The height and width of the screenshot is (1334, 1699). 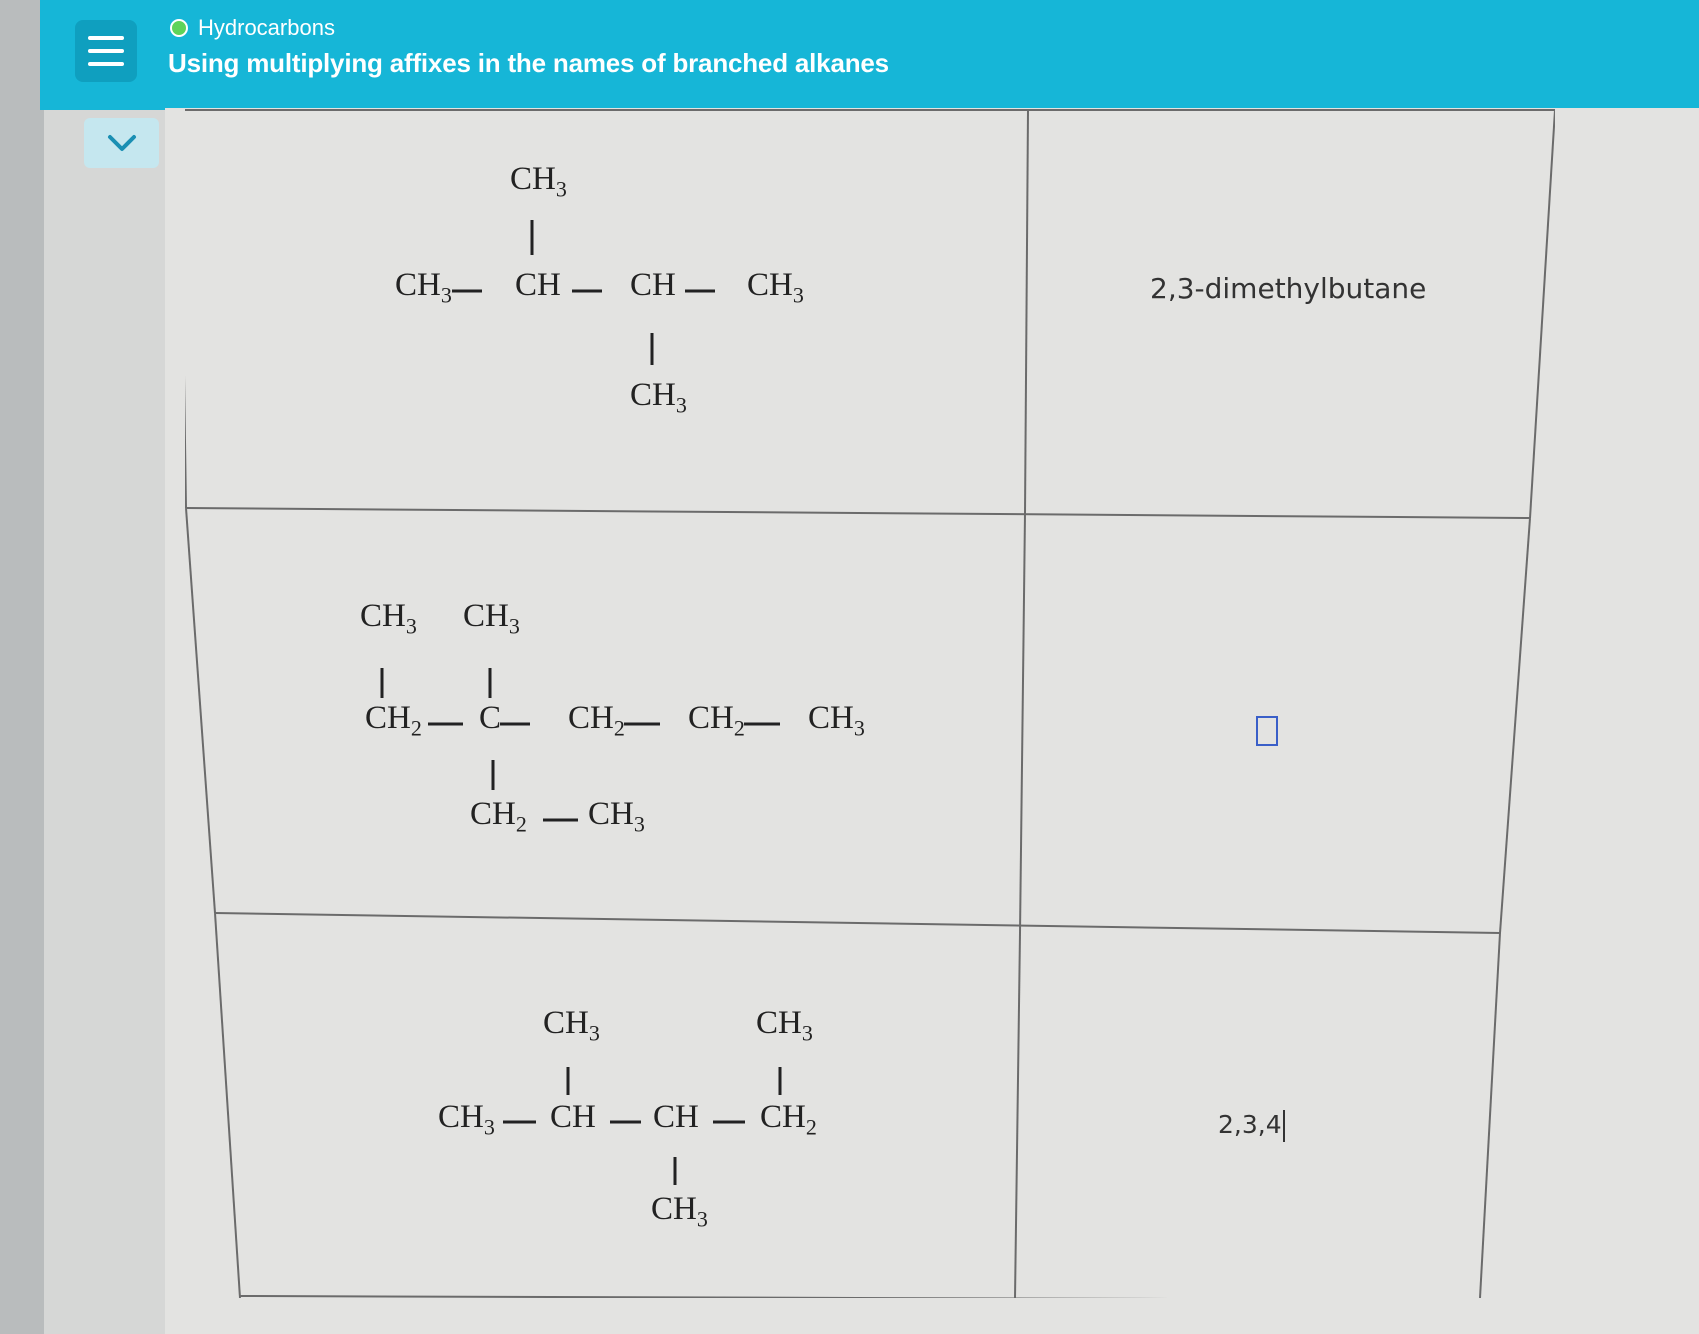 I want to click on group-ch3-top: CH3, so click(x=538, y=181).